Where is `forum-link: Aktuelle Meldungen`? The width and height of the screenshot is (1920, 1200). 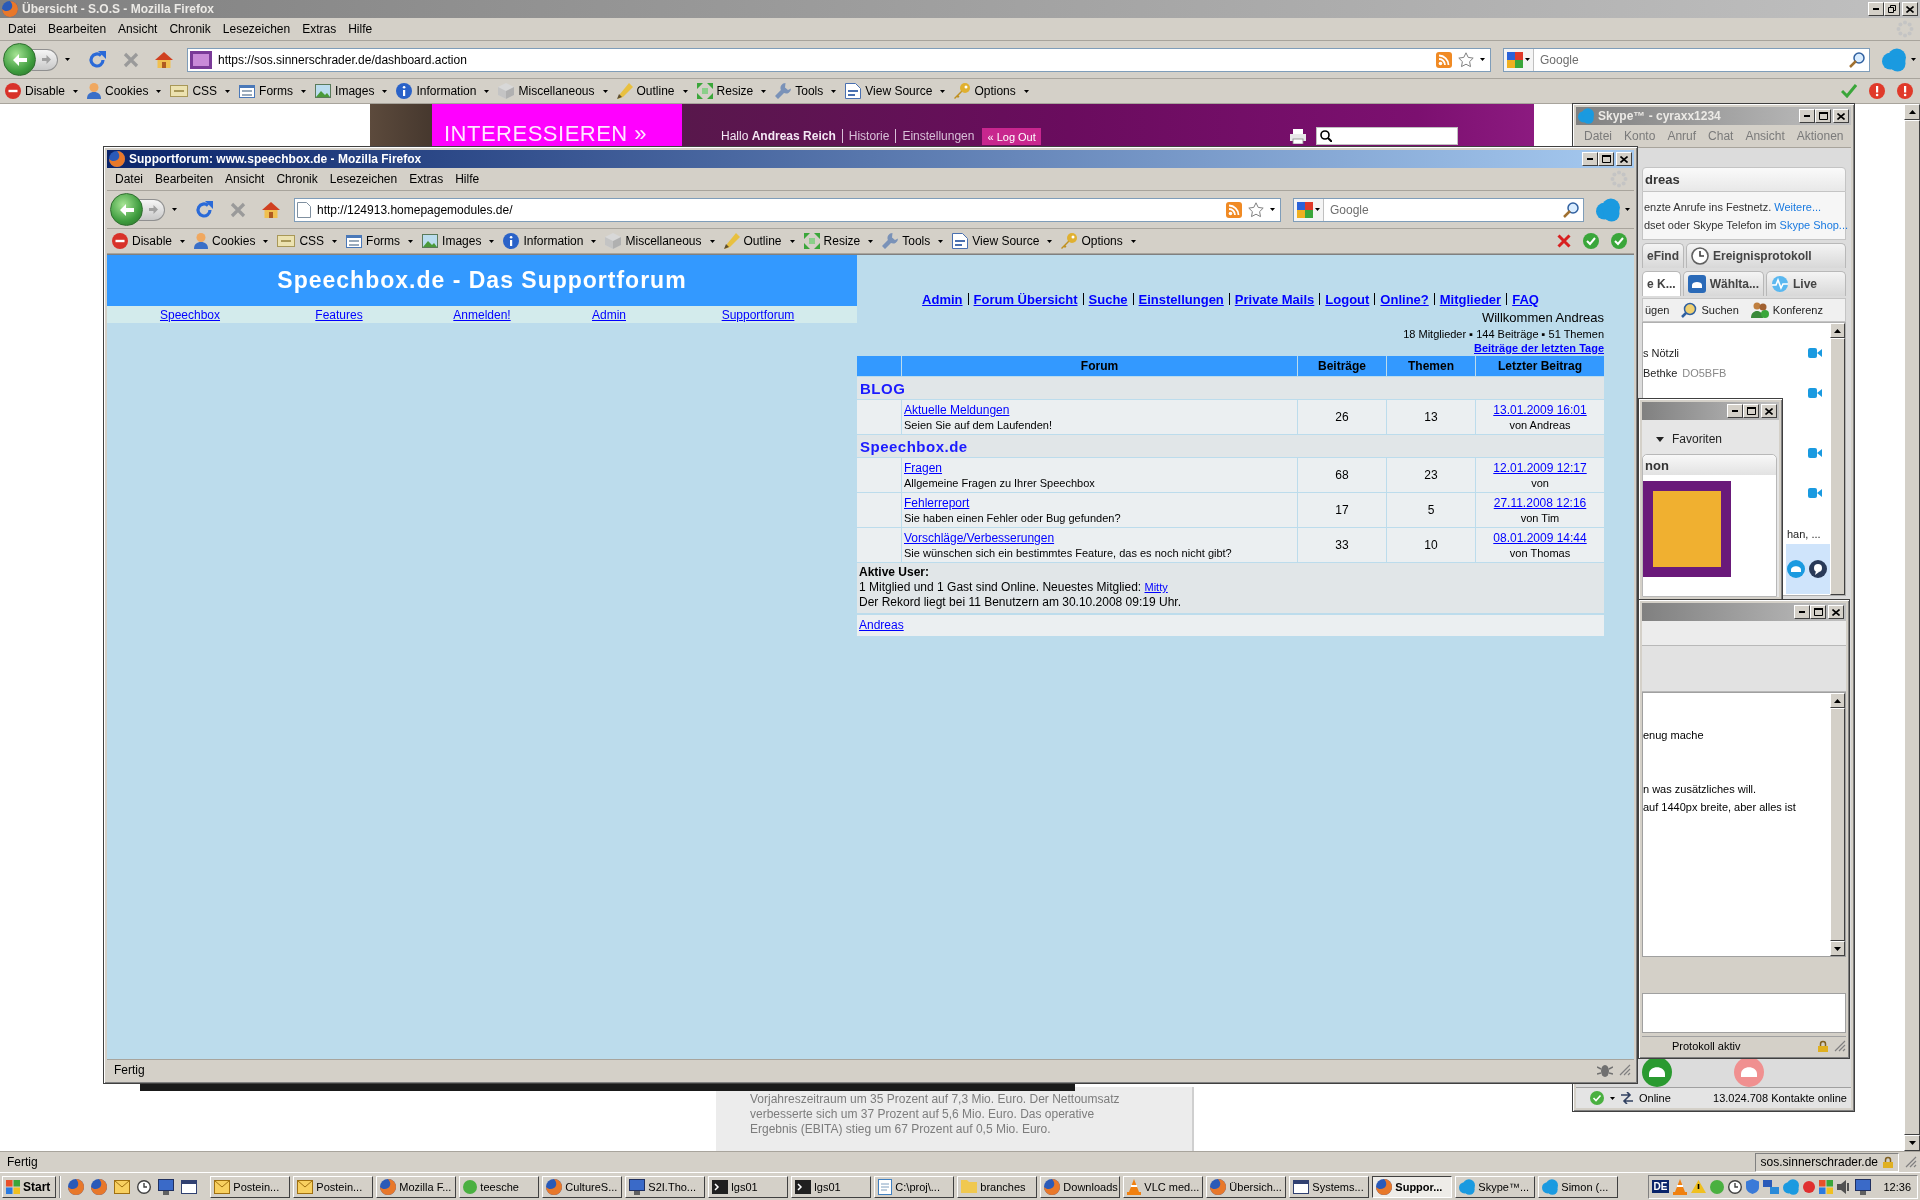
forum-link: Aktuelle Meldungen is located at coordinates (957, 410).